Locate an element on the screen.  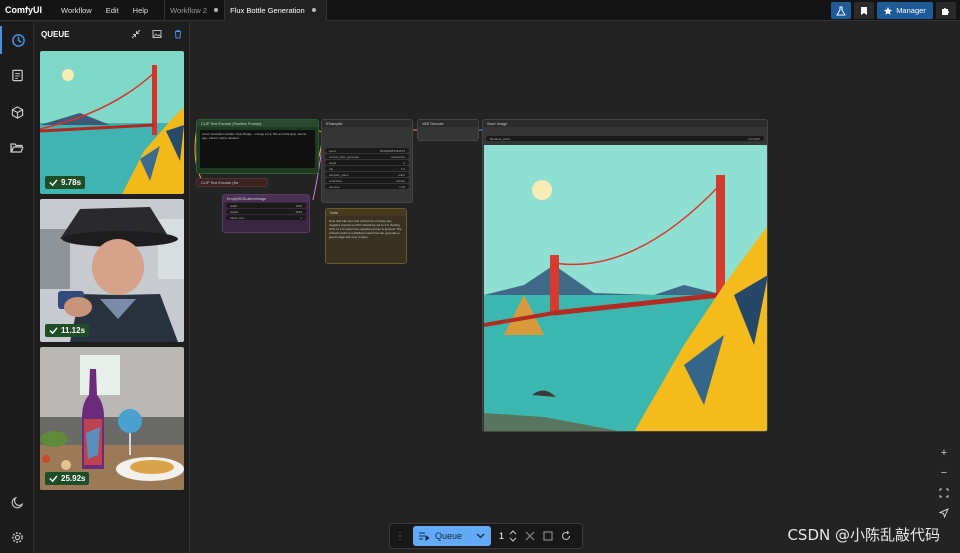
widget-label: cfg is located at coordinates (331, 168).